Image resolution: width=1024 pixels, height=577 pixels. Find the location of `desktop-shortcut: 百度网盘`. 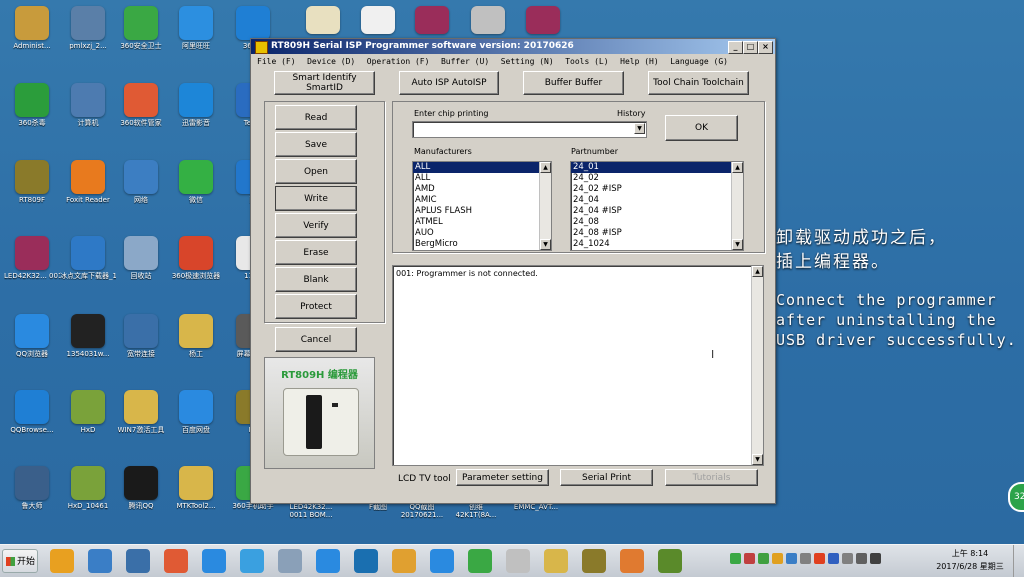

desktop-shortcut: 百度网盘 is located at coordinates (196, 412).